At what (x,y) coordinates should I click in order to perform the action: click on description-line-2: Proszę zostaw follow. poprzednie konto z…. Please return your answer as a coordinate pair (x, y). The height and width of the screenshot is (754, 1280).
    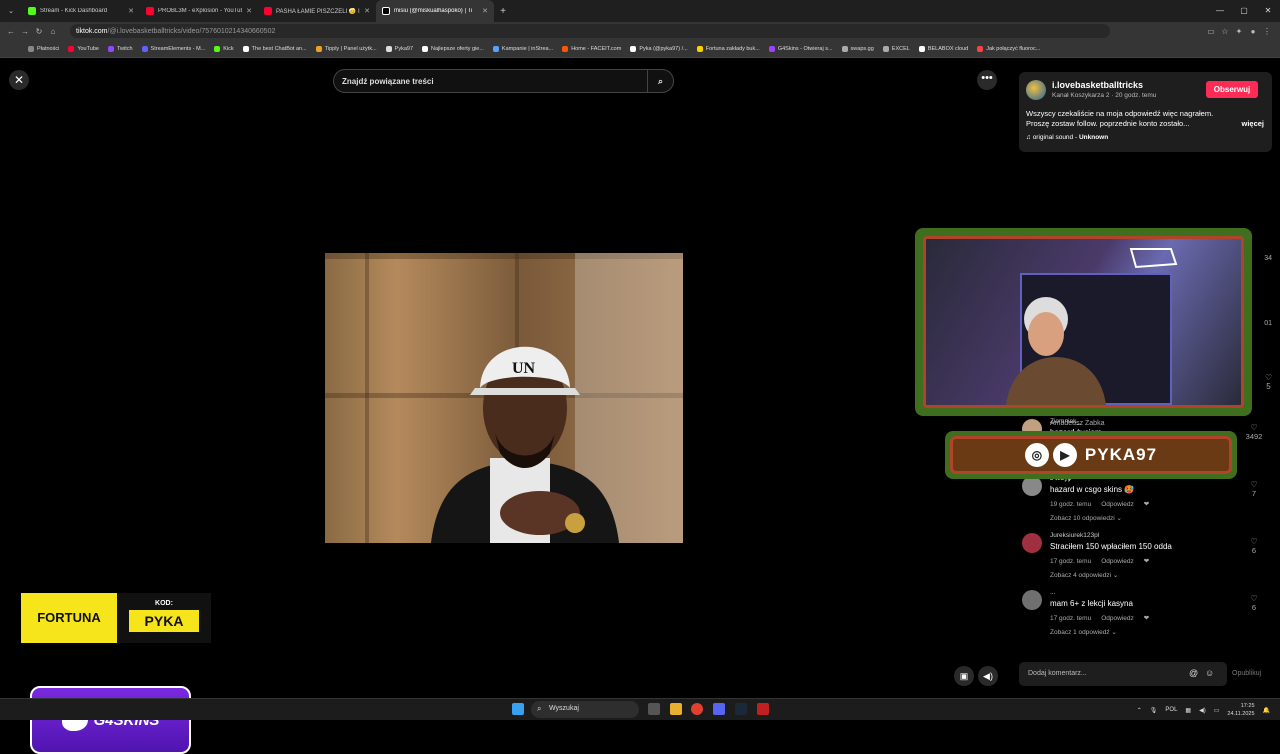
    Looking at the image, I should click on (1108, 123).